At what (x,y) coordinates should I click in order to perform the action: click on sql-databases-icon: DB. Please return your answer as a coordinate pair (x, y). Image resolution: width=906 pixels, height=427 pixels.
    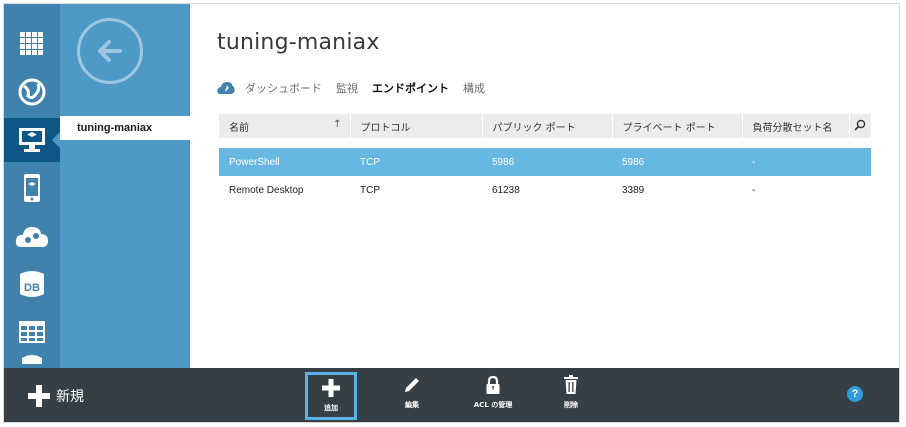
    Looking at the image, I should click on (32, 284).